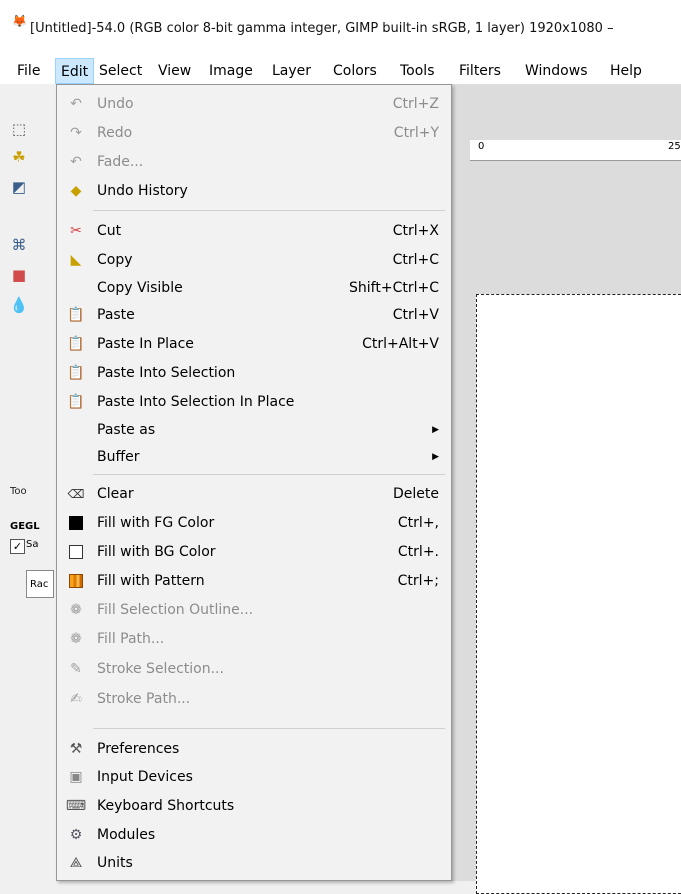 Image resolution: width=681 pixels, height=894 pixels. What do you see at coordinates (40, 584) in the screenshot?
I see `radius-field: Rac` at bounding box center [40, 584].